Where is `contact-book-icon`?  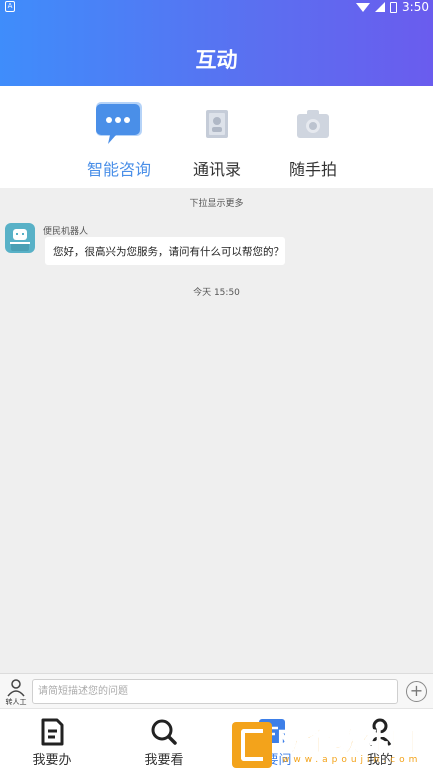 contact-book-icon is located at coordinates (217, 124).